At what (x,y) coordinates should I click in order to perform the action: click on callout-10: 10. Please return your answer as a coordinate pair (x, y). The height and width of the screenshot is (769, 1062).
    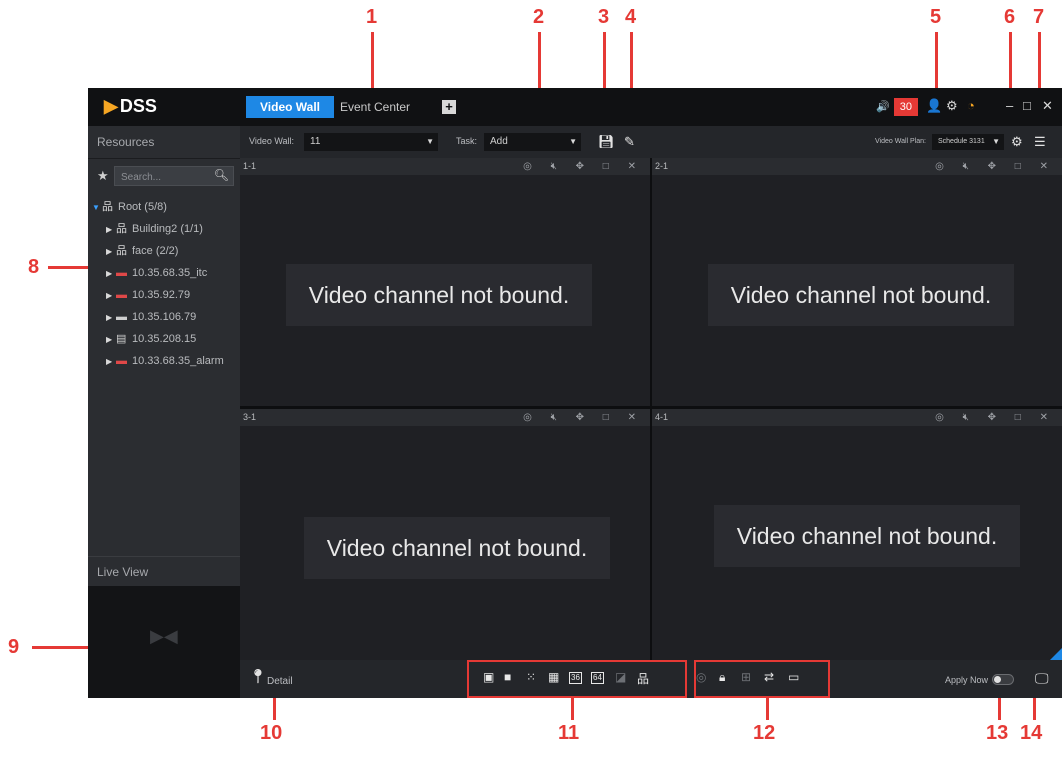
    Looking at the image, I should click on (271, 733).